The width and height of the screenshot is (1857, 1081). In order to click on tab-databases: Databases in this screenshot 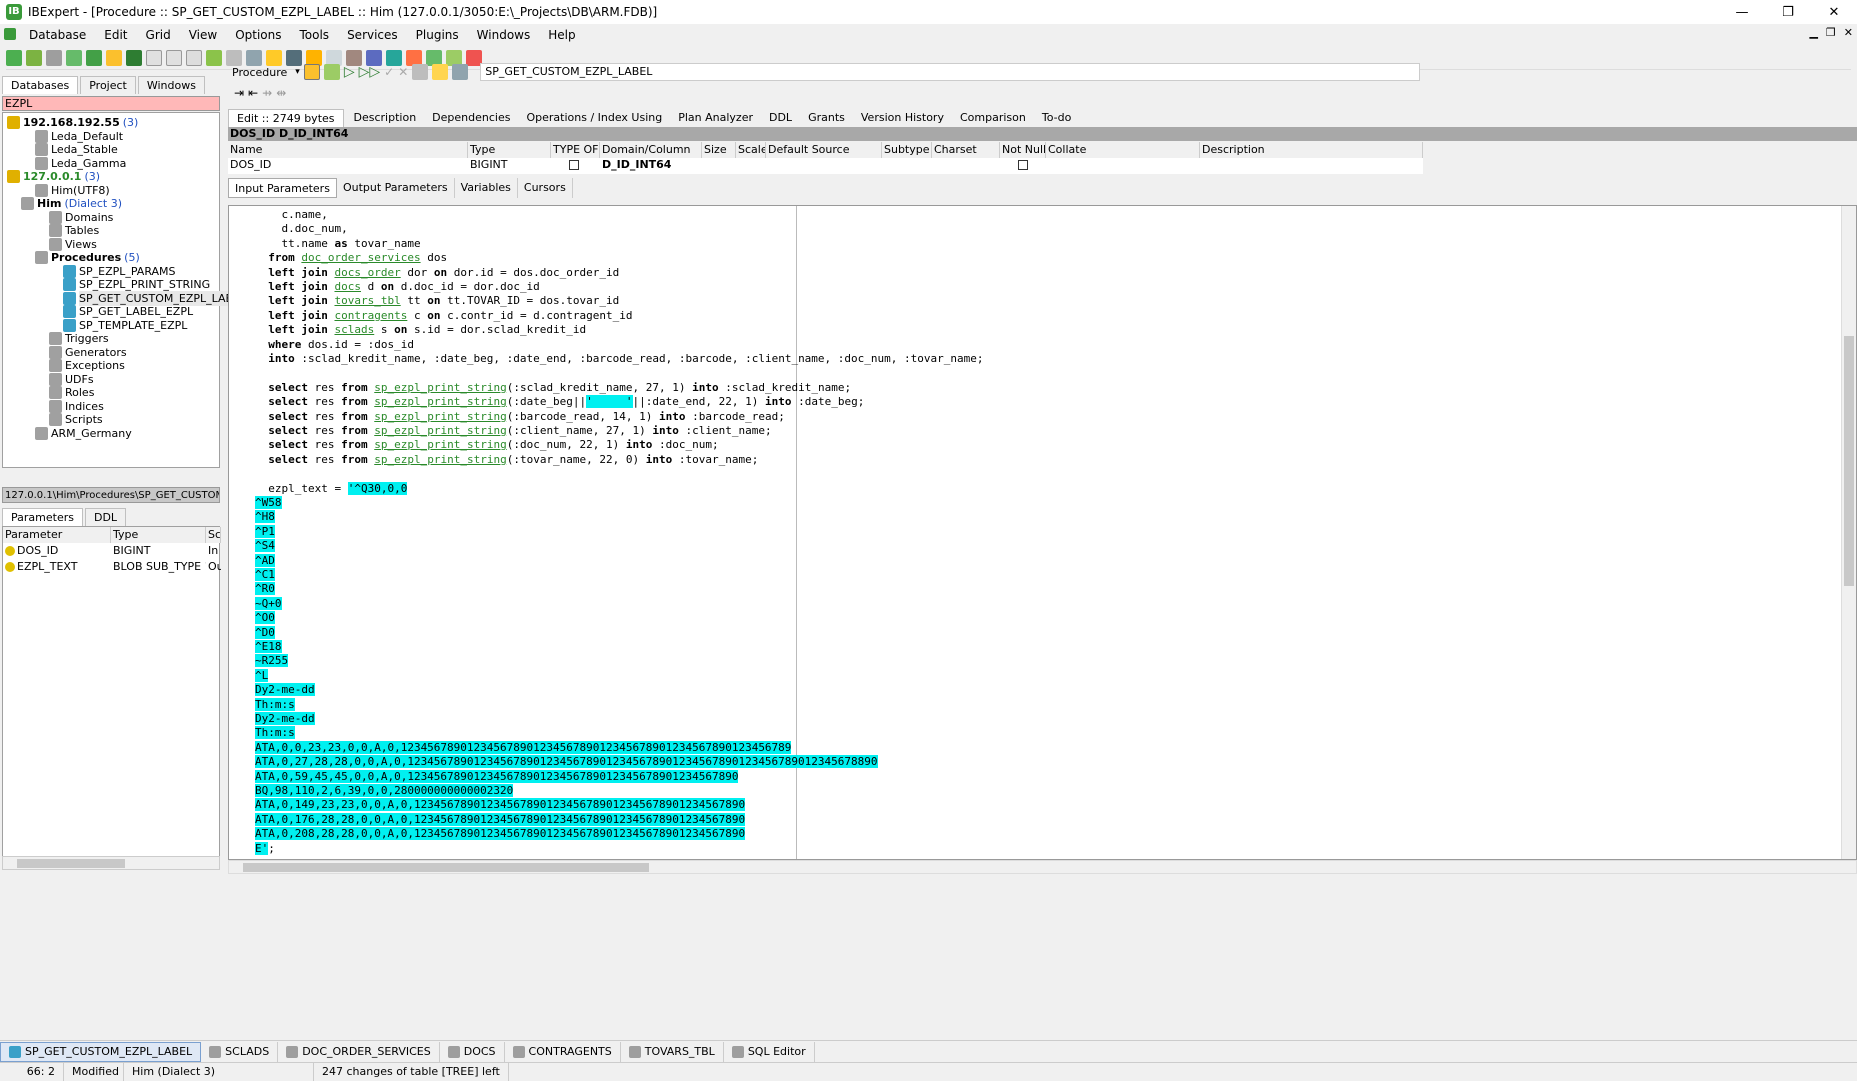, I will do `click(40, 85)`.